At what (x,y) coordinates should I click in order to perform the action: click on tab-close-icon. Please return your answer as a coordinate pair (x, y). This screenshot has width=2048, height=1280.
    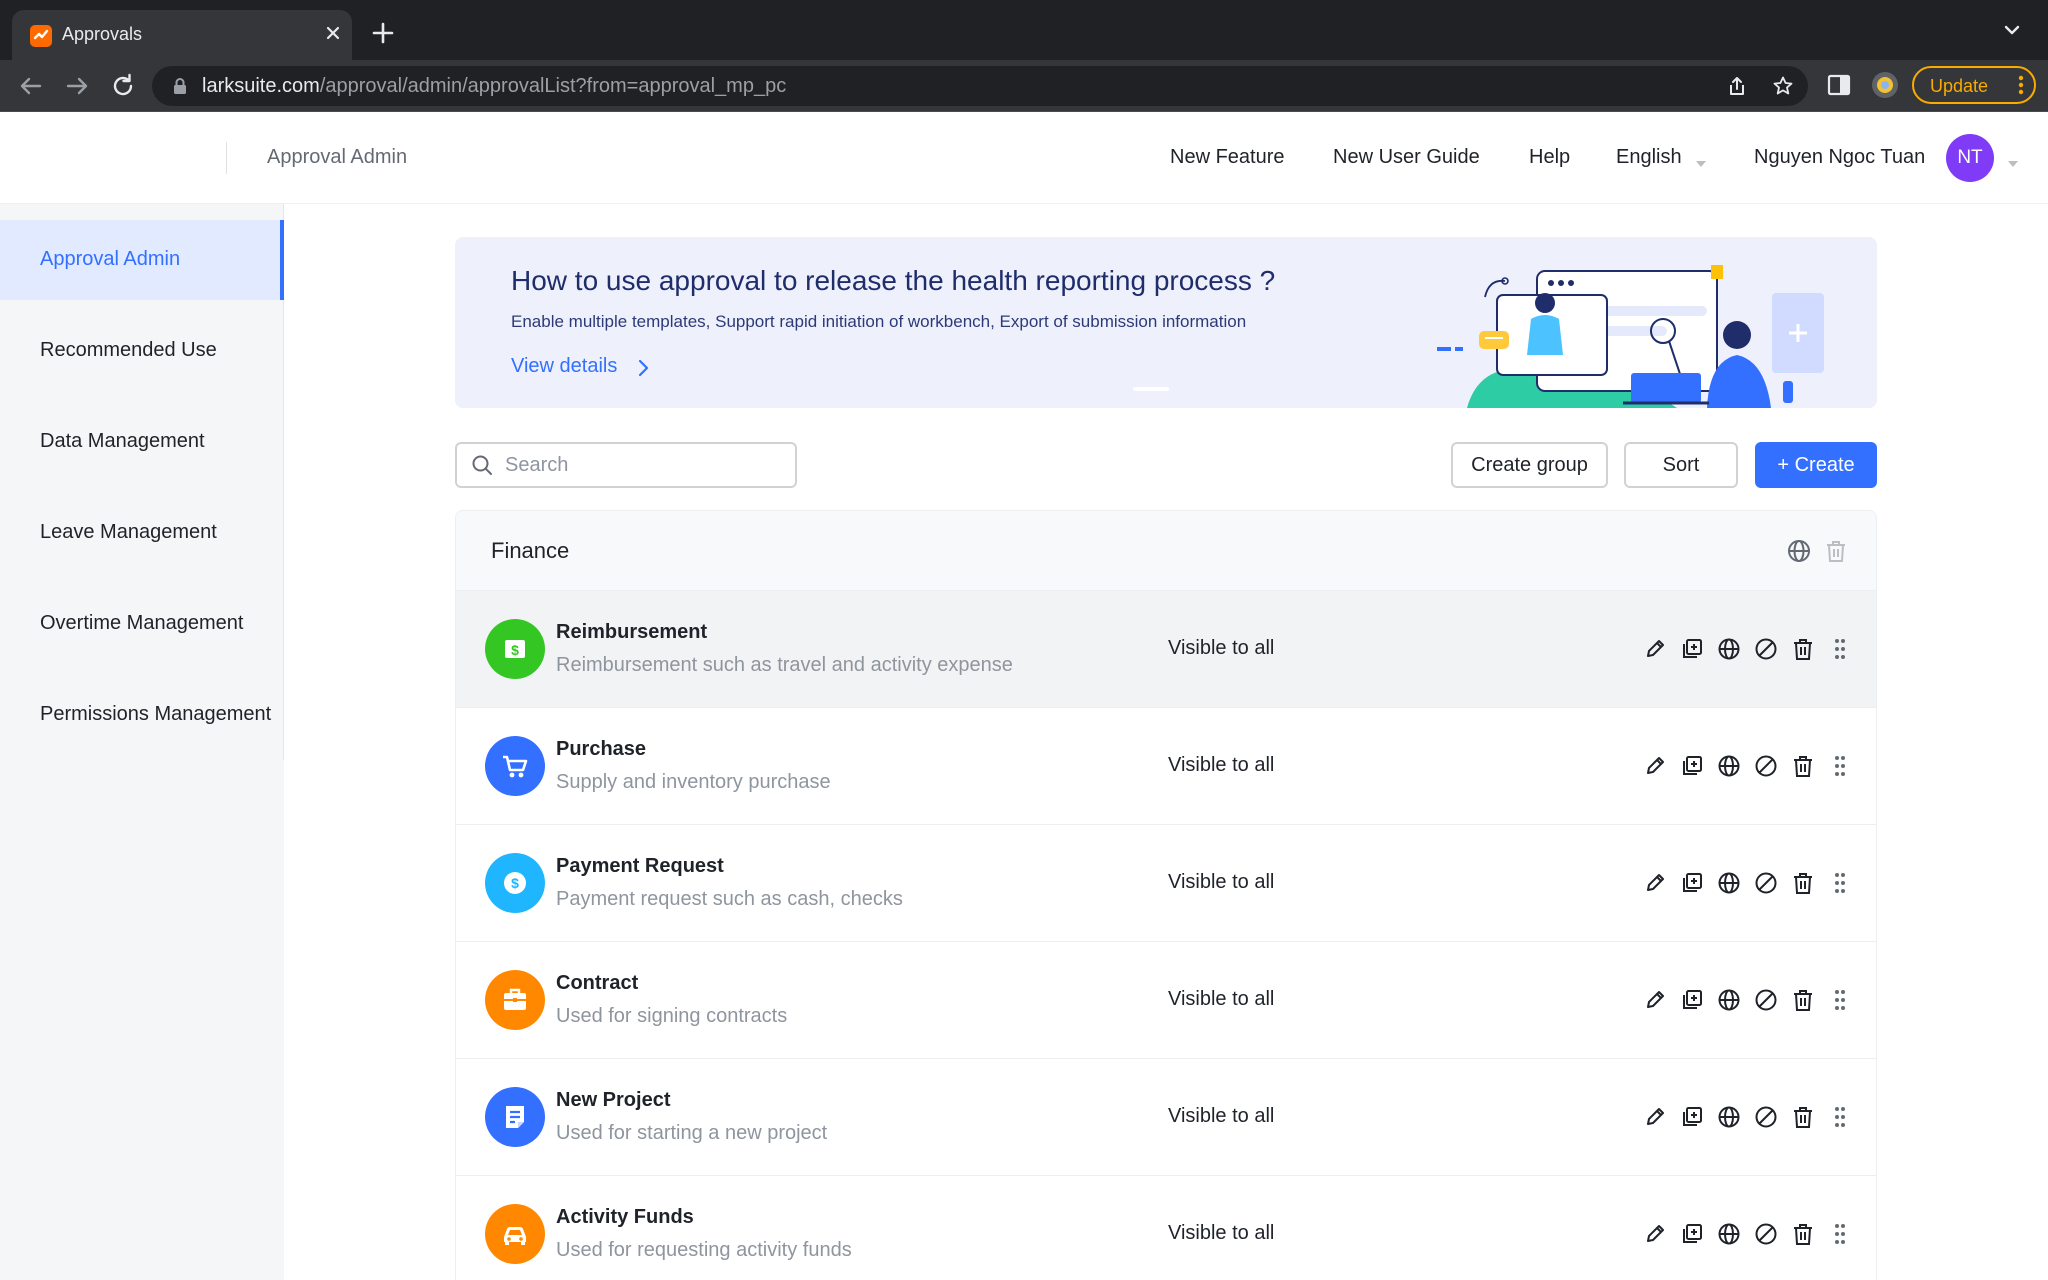
    Looking at the image, I should click on (333, 33).